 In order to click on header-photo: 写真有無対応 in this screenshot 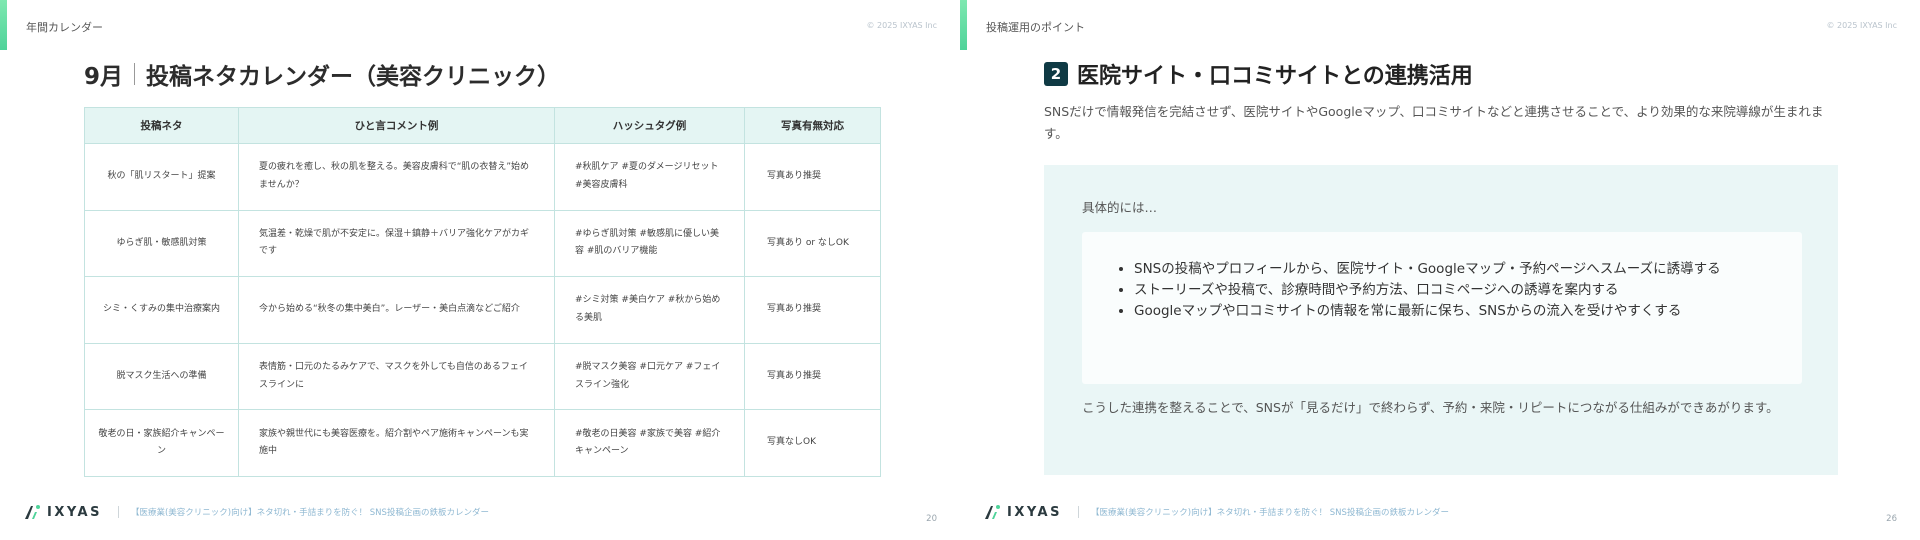, I will do `click(812, 125)`.